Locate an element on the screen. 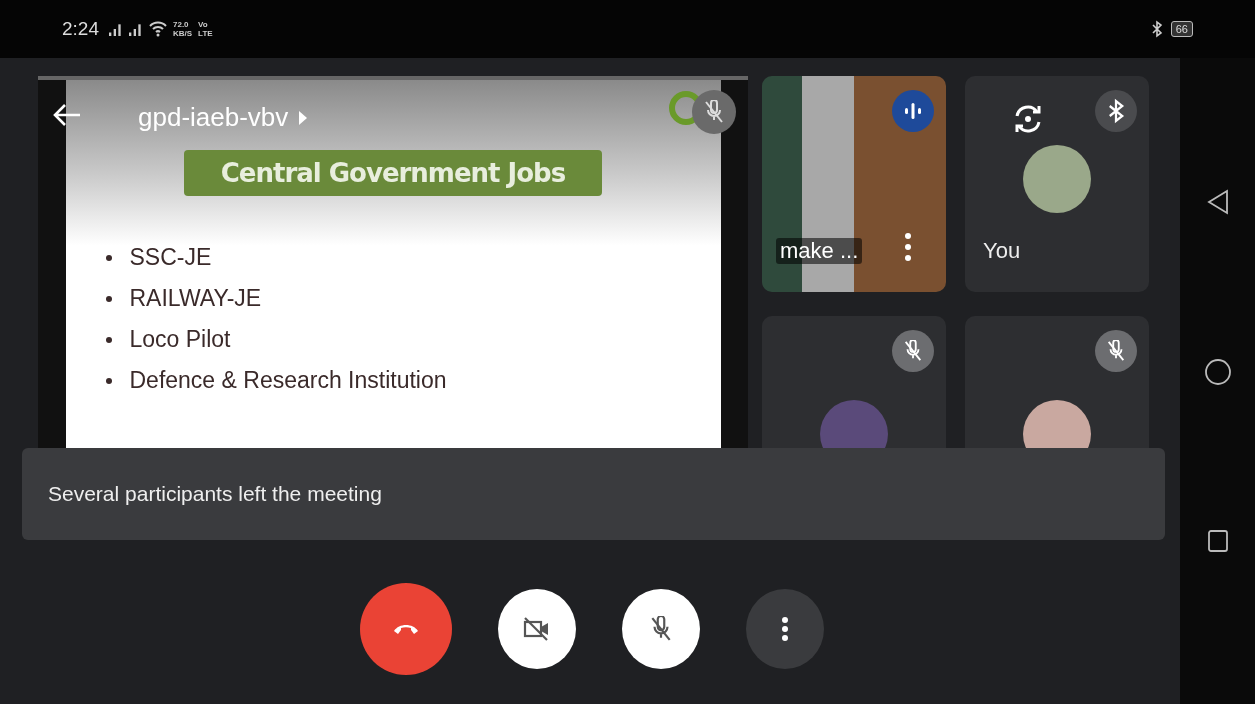 The width and height of the screenshot is (1255, 704). battery-indicator: 66 is located at coordinates (1181, 29).